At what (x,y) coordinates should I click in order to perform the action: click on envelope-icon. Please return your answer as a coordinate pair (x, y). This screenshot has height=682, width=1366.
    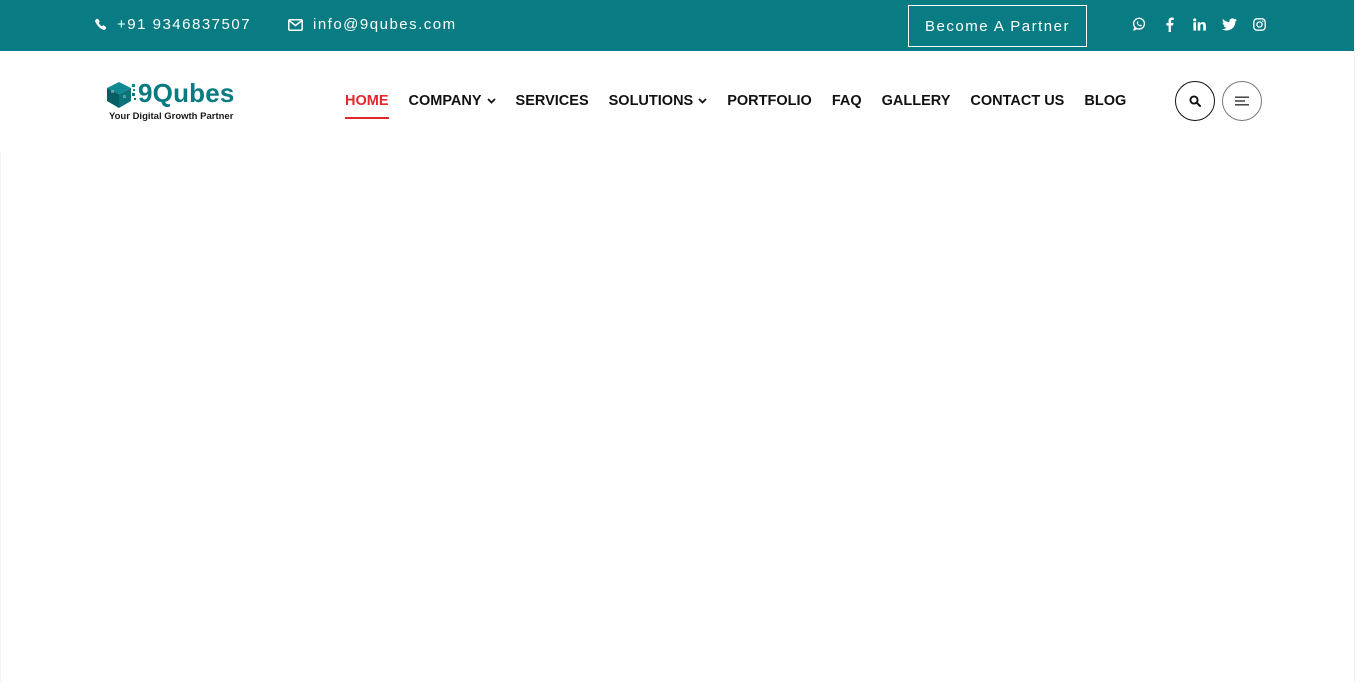
    Looking at the image, I should click on (295, 24).